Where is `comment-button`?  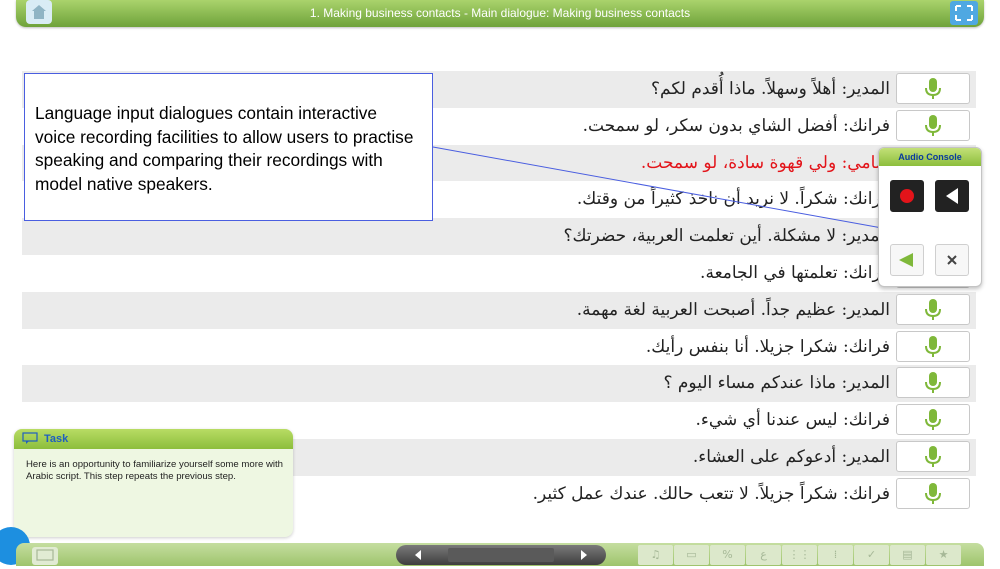 comment-button is located at coordinates (45, 556).